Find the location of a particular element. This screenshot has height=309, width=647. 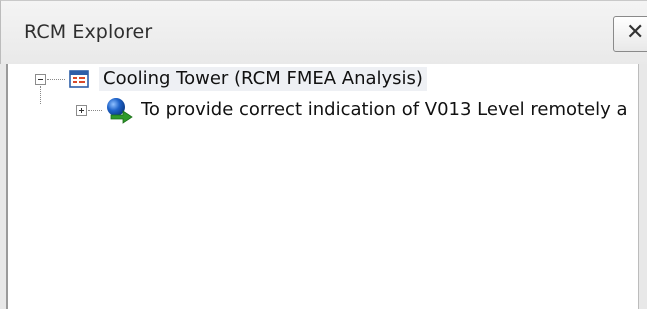

function-icon is located at coordinates (120, 111).